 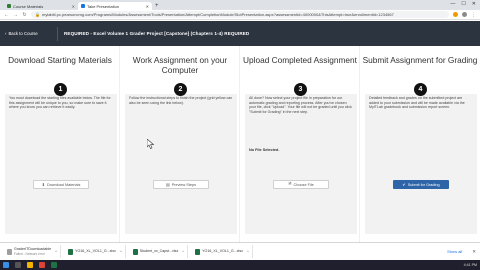 What do you see at coordinates (454, 251) in the screenshot?
I see `show-all-downloads-link: Show all` at bounding box center [454, 251].